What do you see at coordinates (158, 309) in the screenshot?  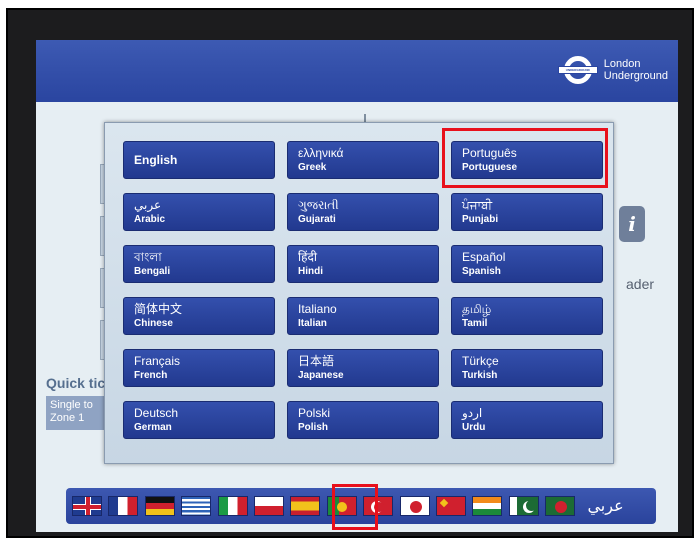 I see `language-native-name: 简体中文` at bounding box center [158, 309].